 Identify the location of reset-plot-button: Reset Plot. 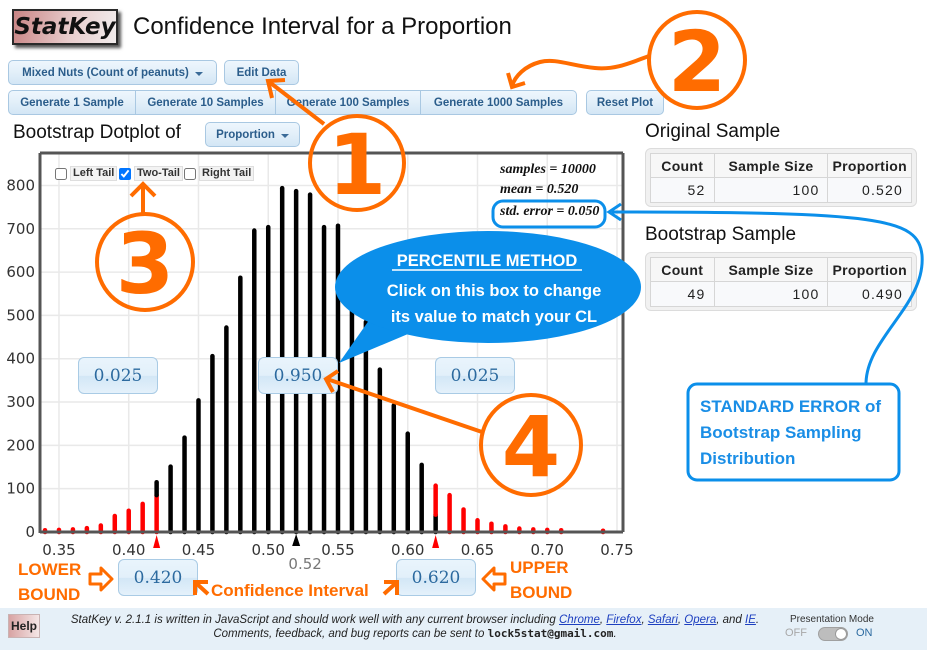
(625, 102).